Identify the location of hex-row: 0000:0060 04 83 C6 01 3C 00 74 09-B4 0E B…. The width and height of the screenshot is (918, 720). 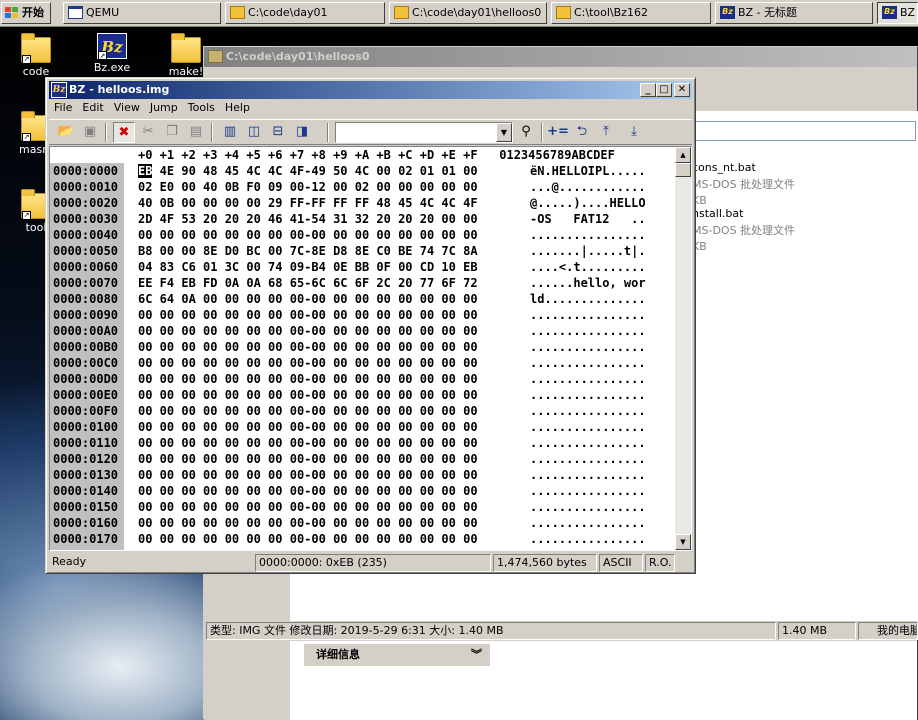
(349, 267).